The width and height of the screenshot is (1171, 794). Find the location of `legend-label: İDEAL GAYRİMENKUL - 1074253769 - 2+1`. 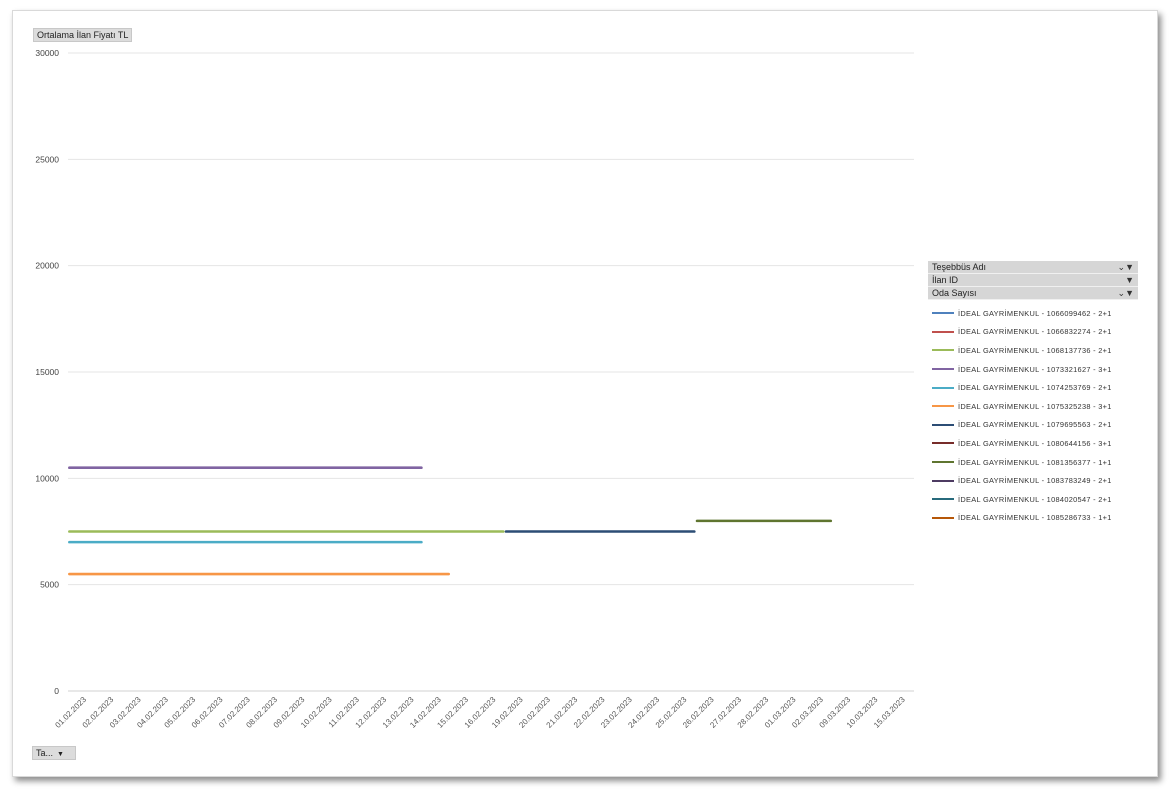

legend-label: İDEAL GAYRİMENKUL - 1074253769 - 2+1 is located at coordinates (1035, 388).